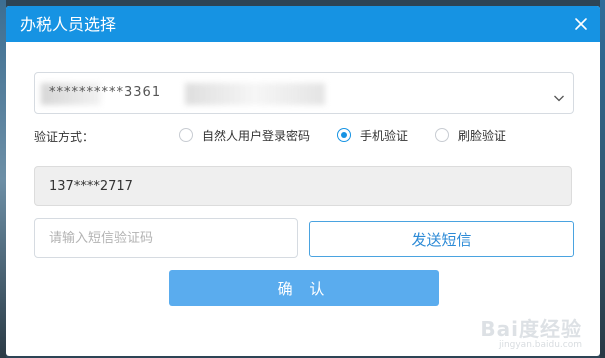 The height and width of the screenshot is (358, 605). I want to click on radio-face: 刷脸验证, so click(470, 135).